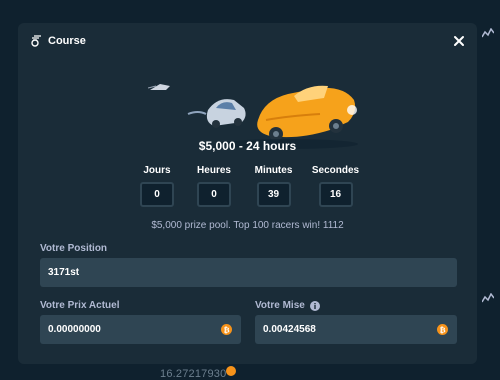  I want to click on prize-heading: $5,000 - 24 hours, so click(247, 146).